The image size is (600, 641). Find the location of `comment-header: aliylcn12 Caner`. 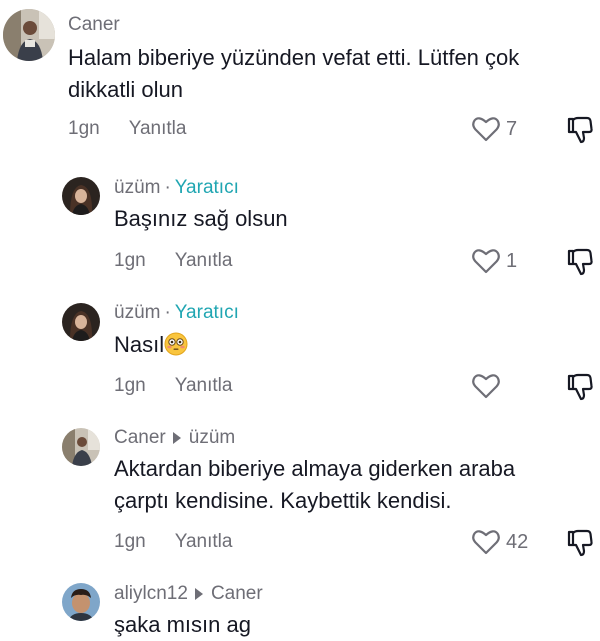

comment-header: aliylcn12 Caner is located at coordinates (188, 594).